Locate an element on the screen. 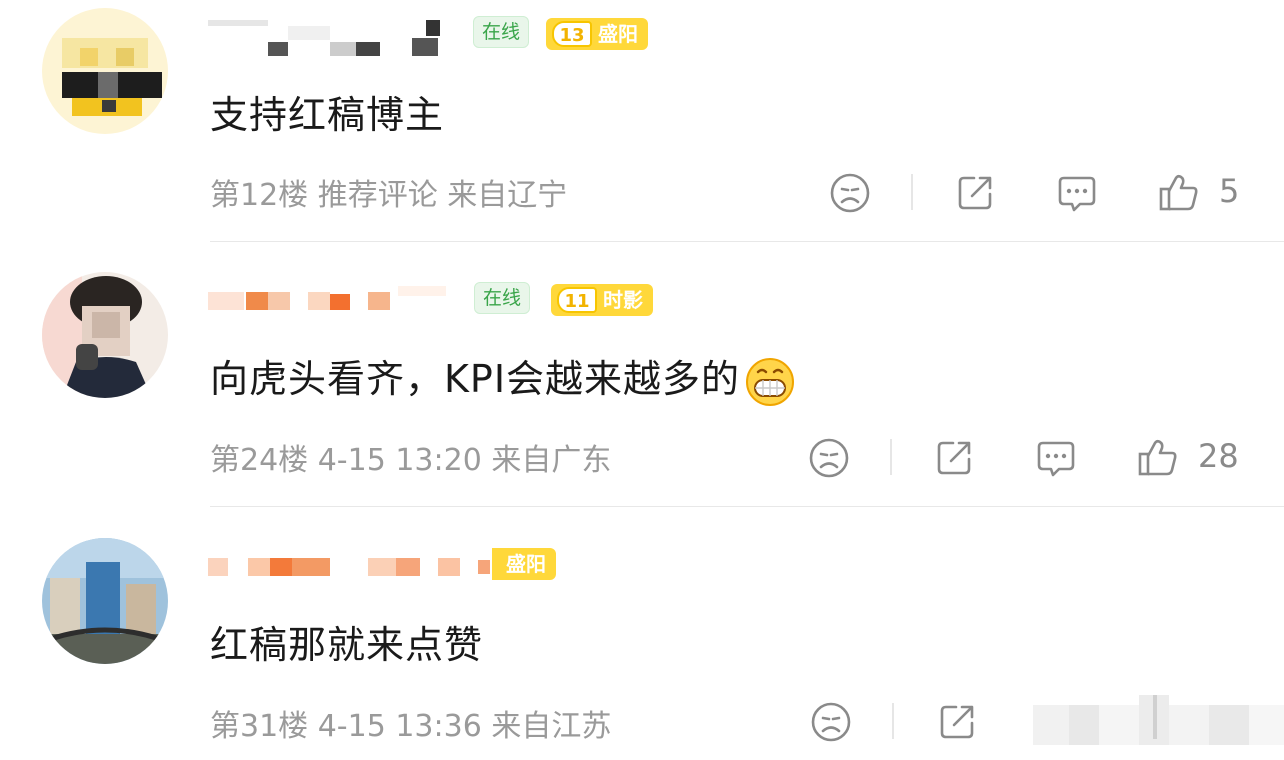 This screenshot has width=1284, height=760. level-number: 13 is located at coordinates (572, 34).